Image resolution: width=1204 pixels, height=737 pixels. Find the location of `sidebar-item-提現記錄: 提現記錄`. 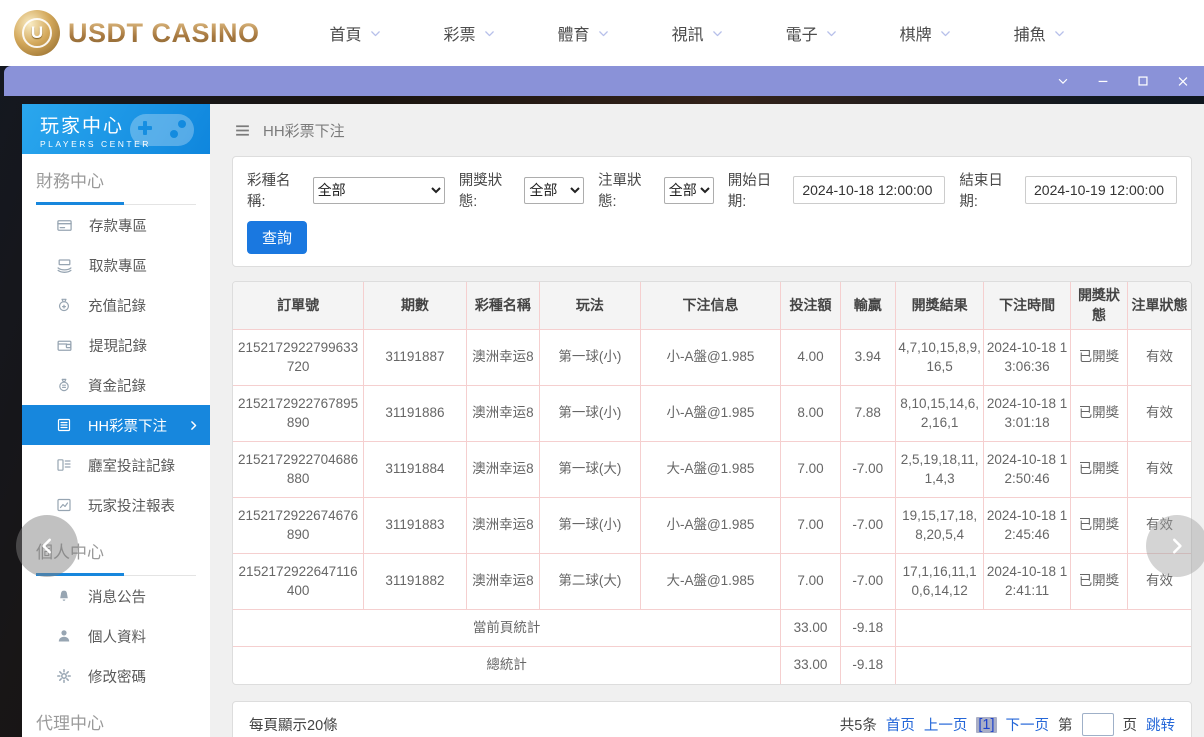

sidebar-item-提現記錄: 提現記錄 is located at coordinates (116, 345).